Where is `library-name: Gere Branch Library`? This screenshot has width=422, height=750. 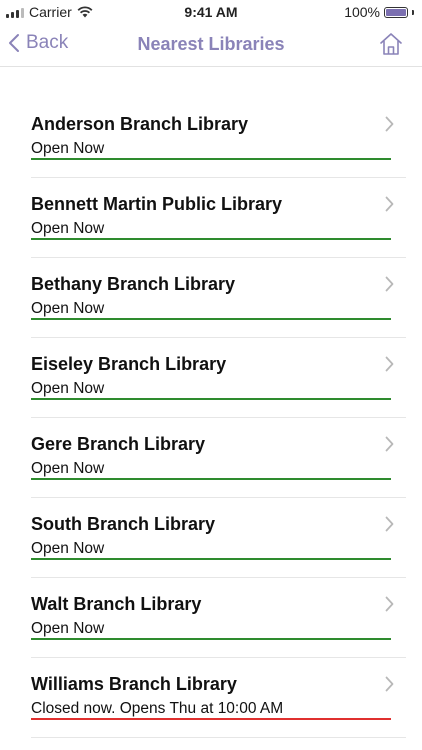
library-name: Gere Branch Library is located at coordinates (118, 444).